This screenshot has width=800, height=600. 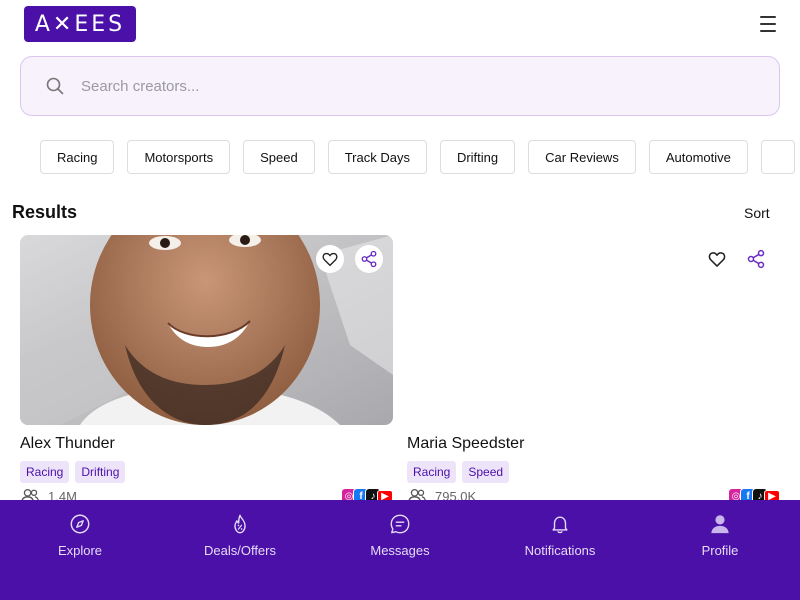 What do you see at coordinates (477, 157) in the screenshot?
I see `chip-drifting: Drifting` at bounding box center [477, 157].